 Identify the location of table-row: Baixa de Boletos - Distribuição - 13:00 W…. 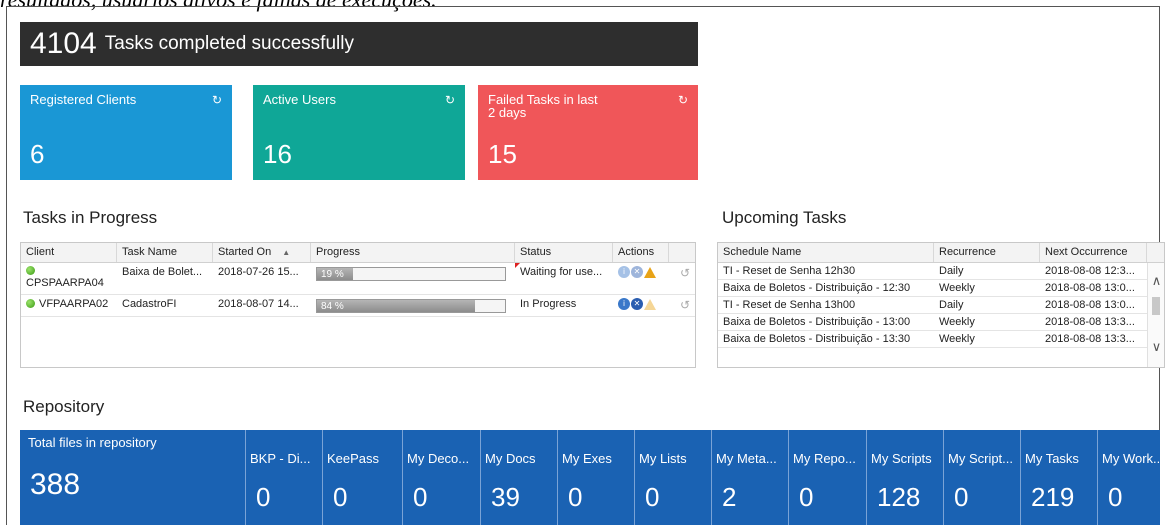
(941, 322).